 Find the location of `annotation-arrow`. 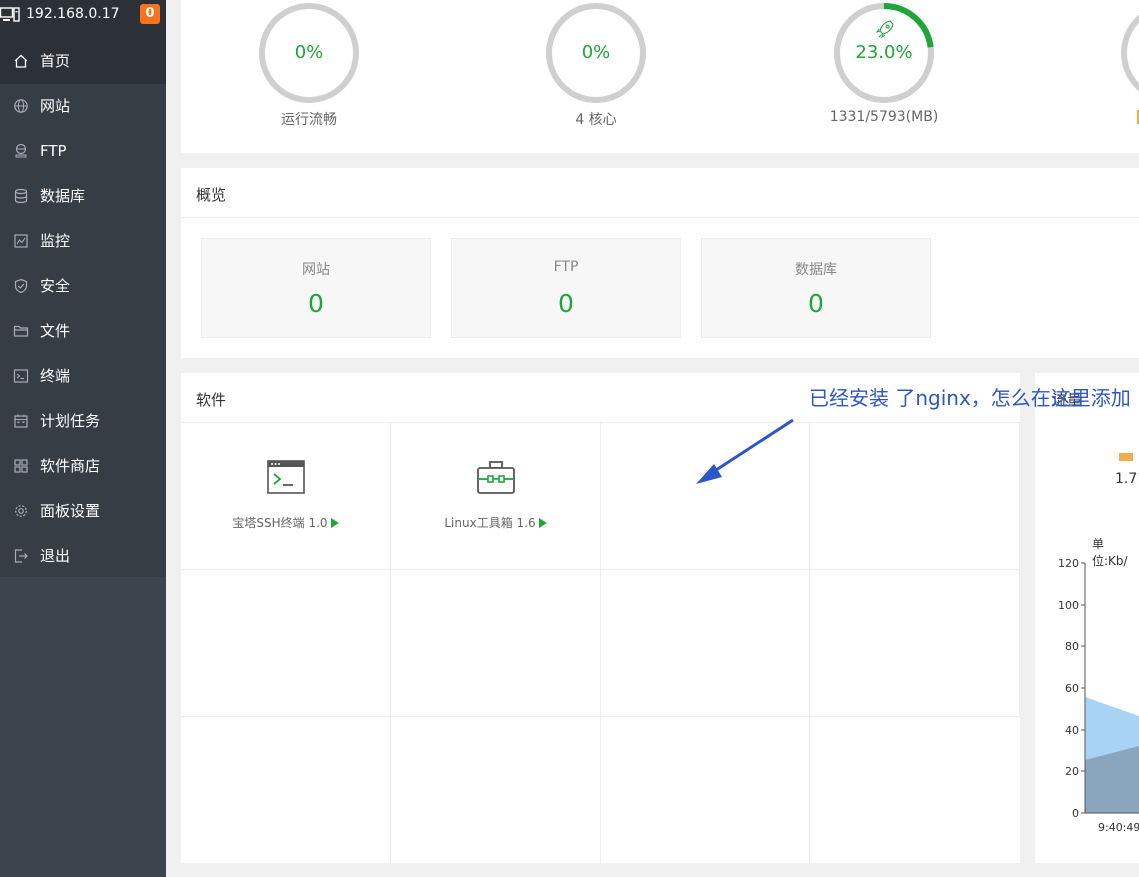

annotation-arrow is located at coordinates (745, 451).